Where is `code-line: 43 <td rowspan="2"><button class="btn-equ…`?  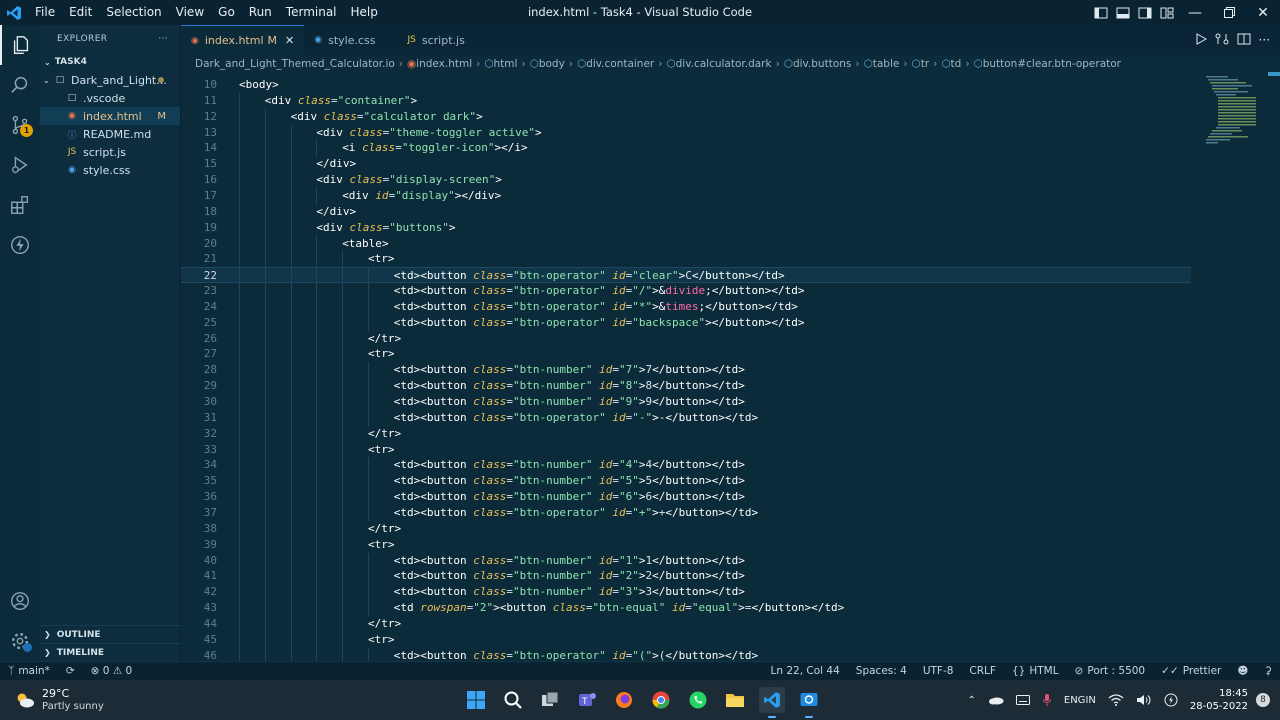 code-line: 43 <td rowspan="2"><button class="btn-equ… is located at coordinates (686, 608).